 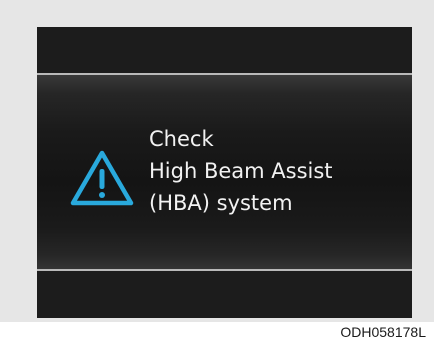 I want to click on figure-code: ODH058178L, so click(x=383, y=332).